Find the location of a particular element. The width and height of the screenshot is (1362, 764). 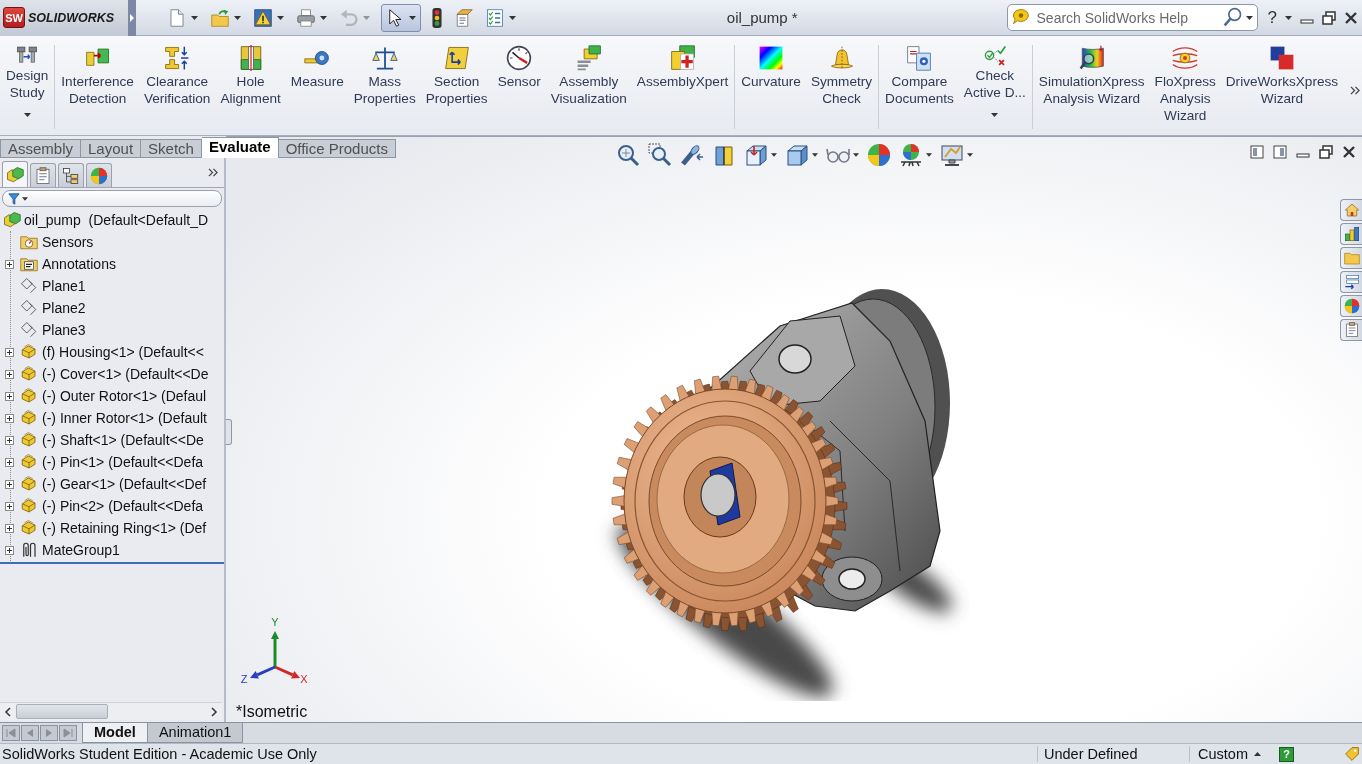

cube-icon is located at coordinates (796, 155).